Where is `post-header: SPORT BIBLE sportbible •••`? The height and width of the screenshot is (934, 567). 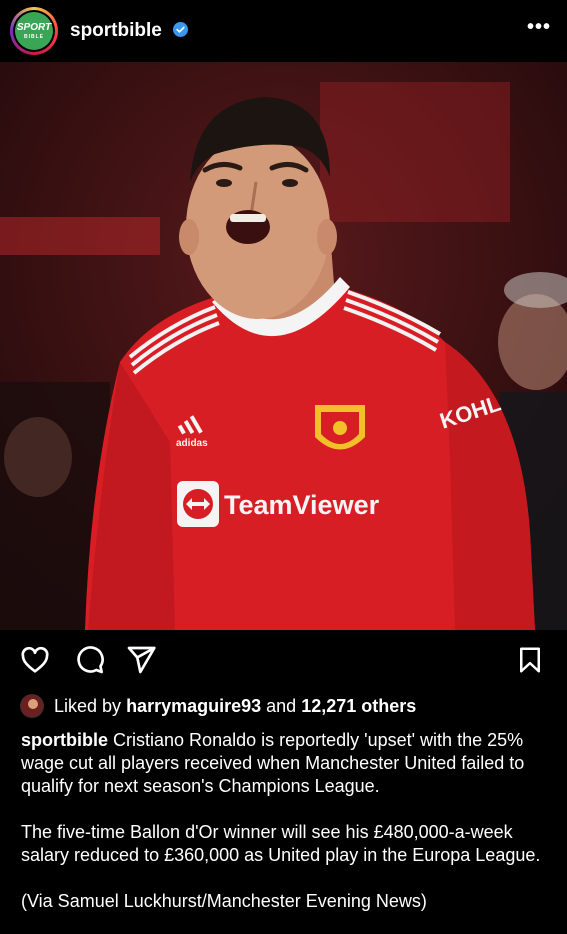 post-header: SPORT BIBLE sportbible ••• is located at coordinates (283, 31).